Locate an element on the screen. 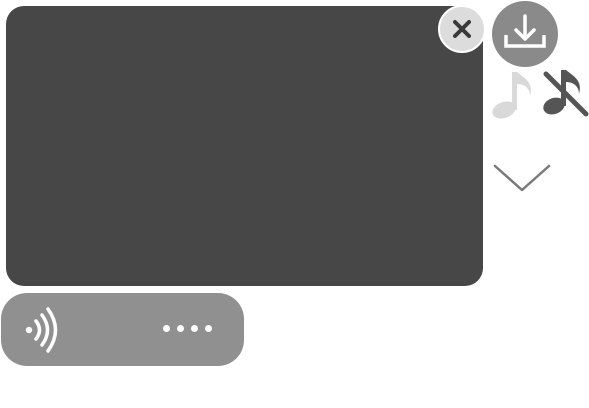 Image resolution: width=589 pixels, height=408 pixels. music-off-button is located at coordinates (564, 92).